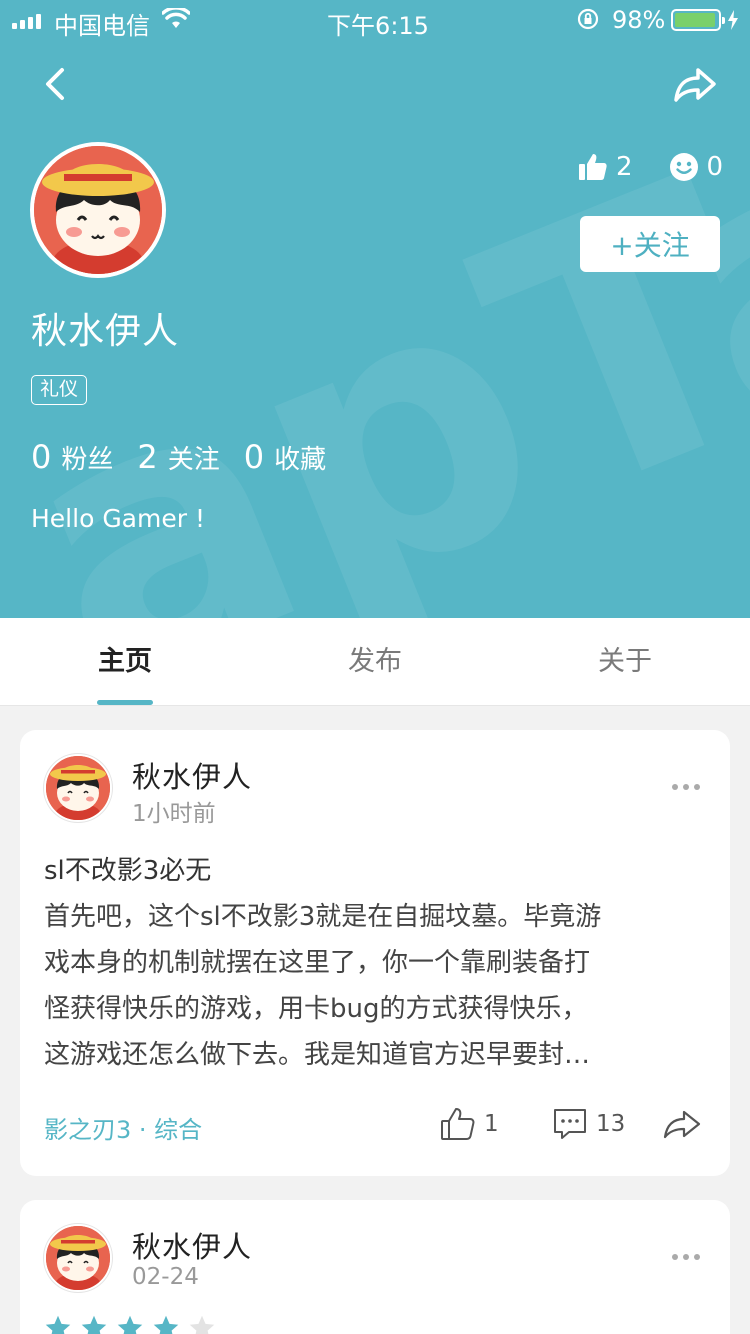 This screenshot has width=750, height=1334. I want to click on post-like-button: 1, so click(469, 1124).